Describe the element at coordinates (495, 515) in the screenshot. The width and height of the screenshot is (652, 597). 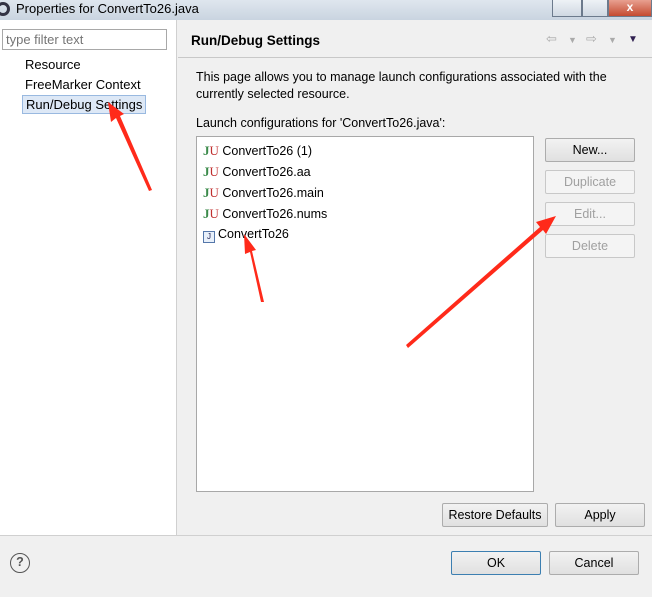
I see `restore-defaults-button: Restore Defaults` at that location.